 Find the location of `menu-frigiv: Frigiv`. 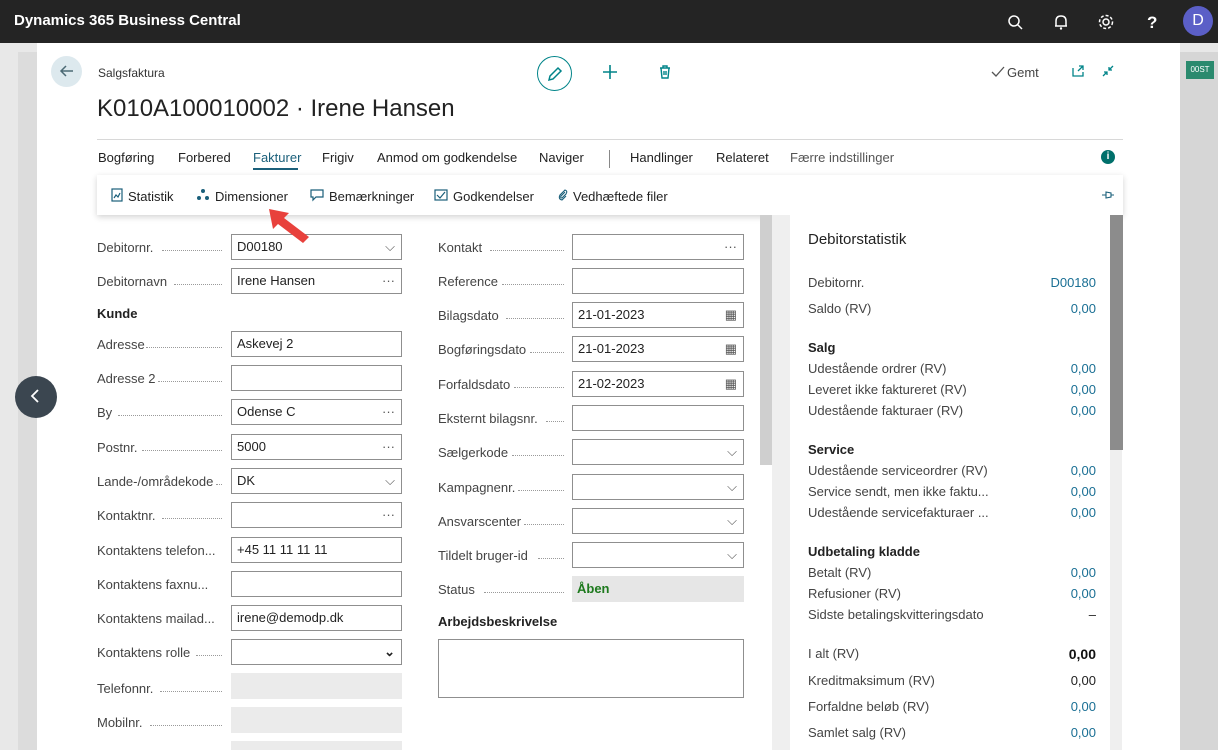

menu-frigiv: Frigiv is located at coordinates (338, 157).